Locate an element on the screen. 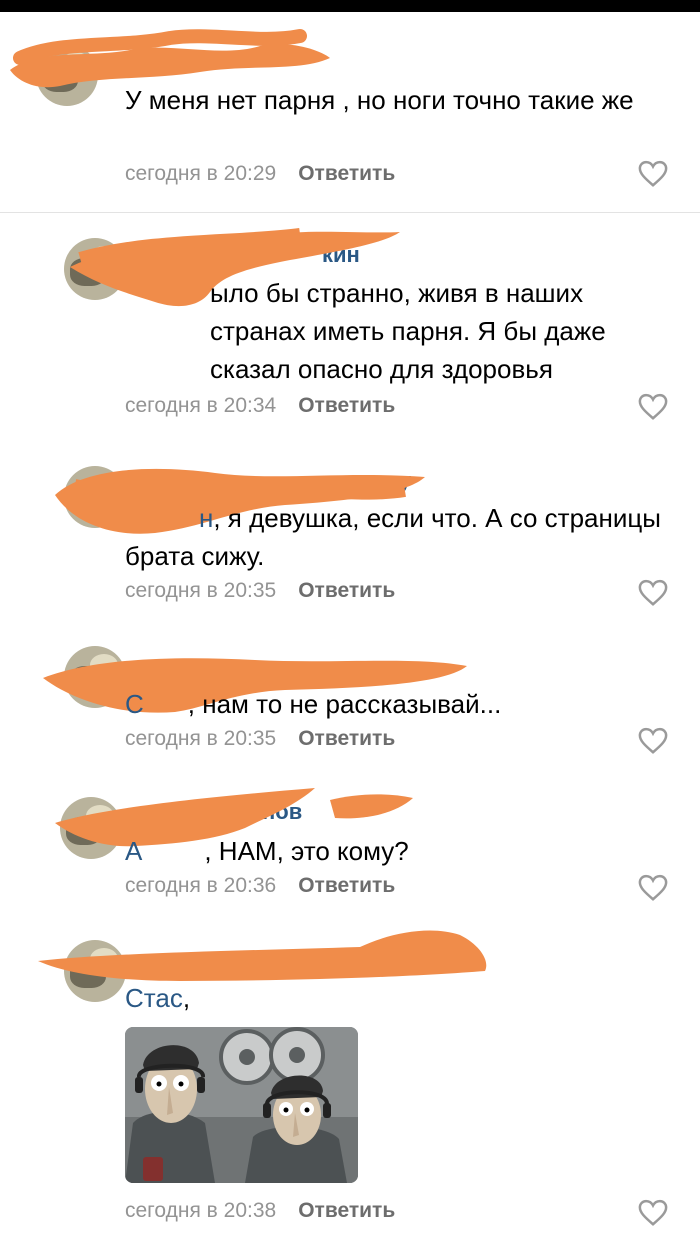 The height and width of the screenshot is (1258, 700). attached-image is located at coordinates (241, 1105).